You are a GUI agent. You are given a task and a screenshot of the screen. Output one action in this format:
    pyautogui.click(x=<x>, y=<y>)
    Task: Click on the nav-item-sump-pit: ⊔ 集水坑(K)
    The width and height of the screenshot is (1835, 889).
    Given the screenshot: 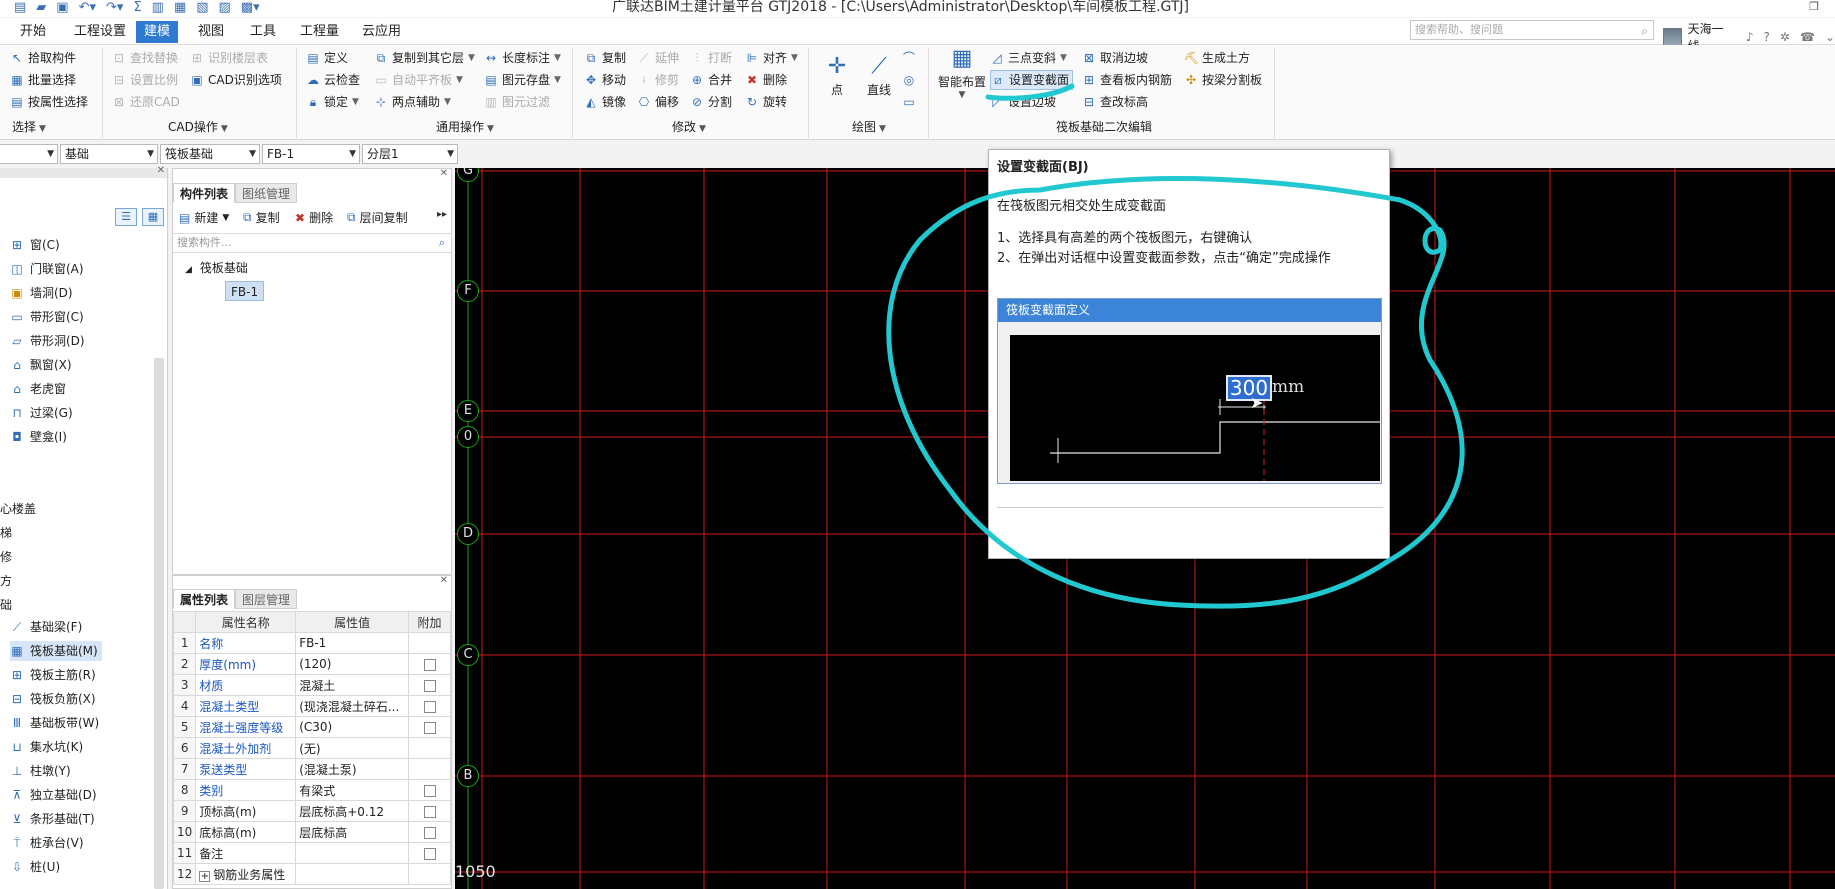 What is the action you would take?
    pyautogui.click(x=48, y=747)
    